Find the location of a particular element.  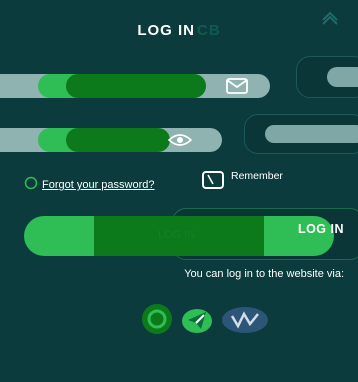

page-title: LOG IN CB is located at coordinates (179, 30).